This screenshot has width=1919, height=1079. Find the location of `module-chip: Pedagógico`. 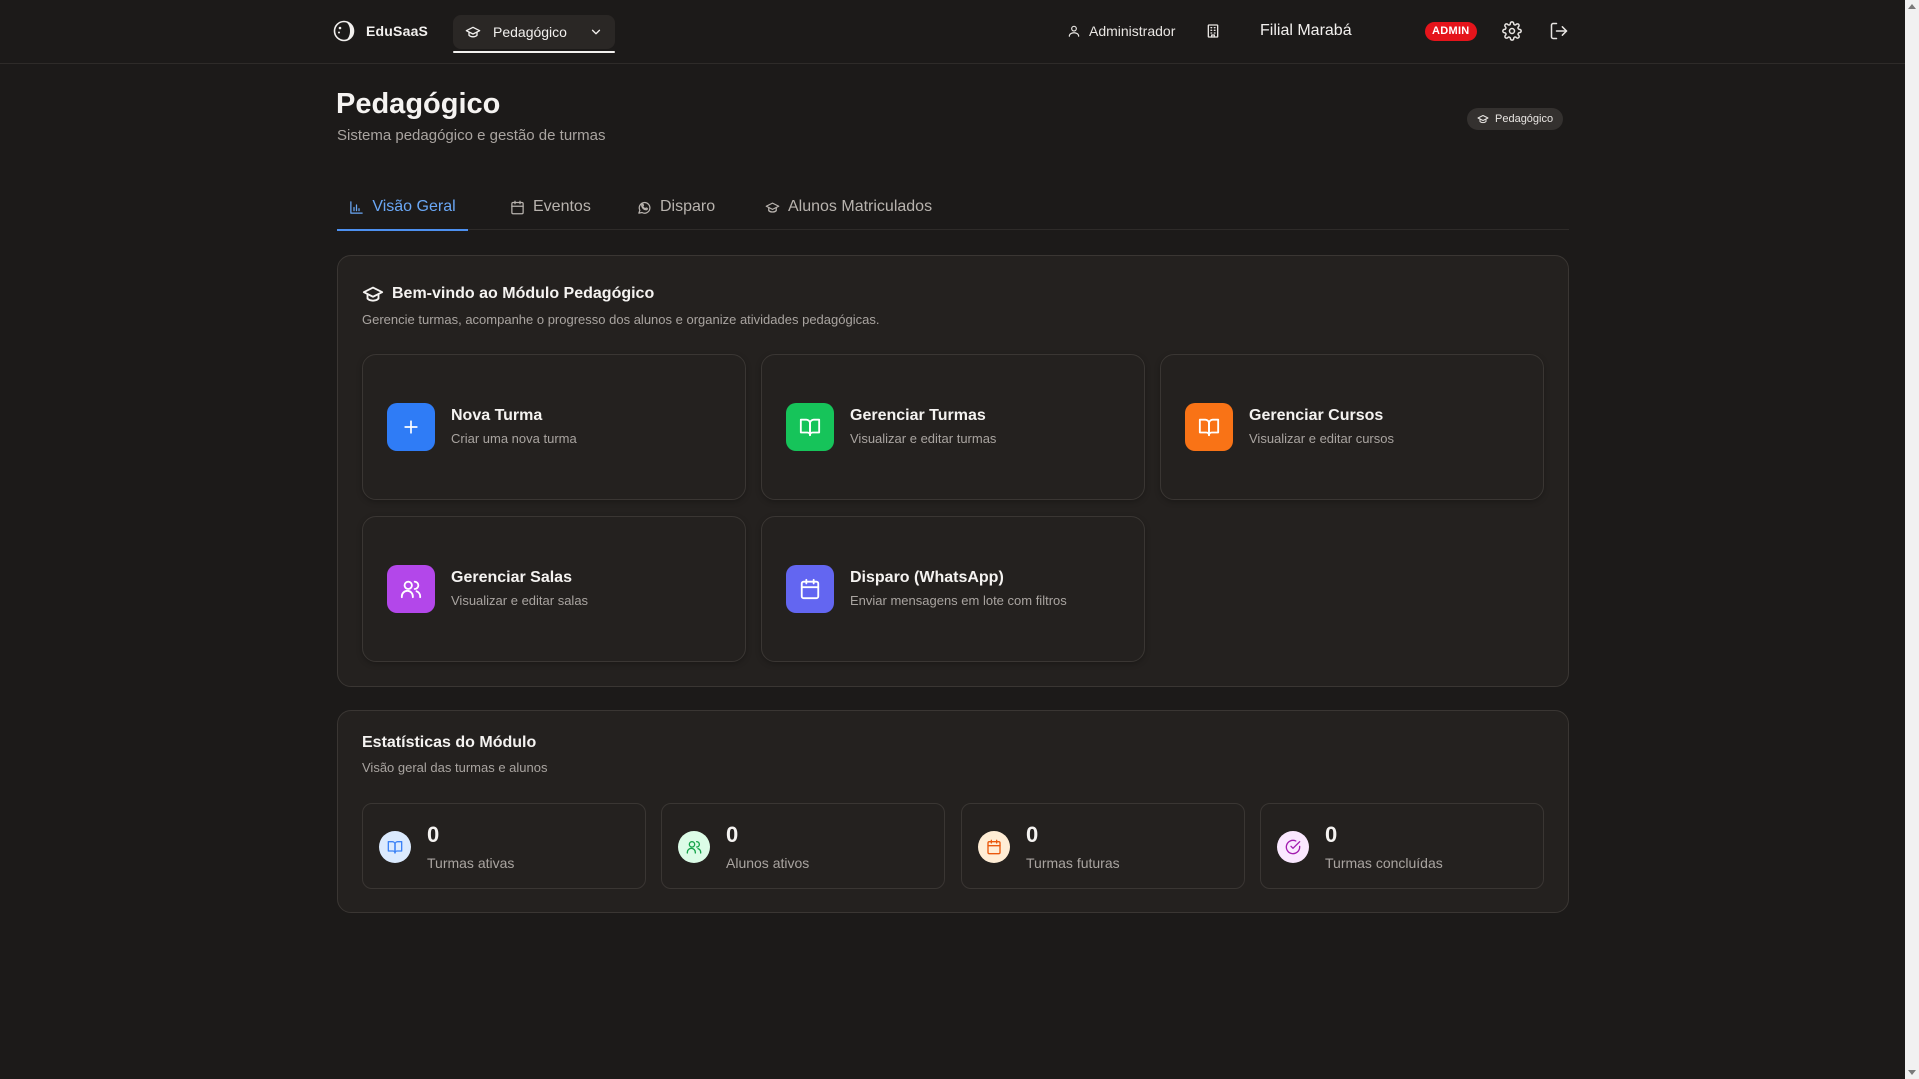

module-chip: Pedagógico is located at coordinates (1515, 119).